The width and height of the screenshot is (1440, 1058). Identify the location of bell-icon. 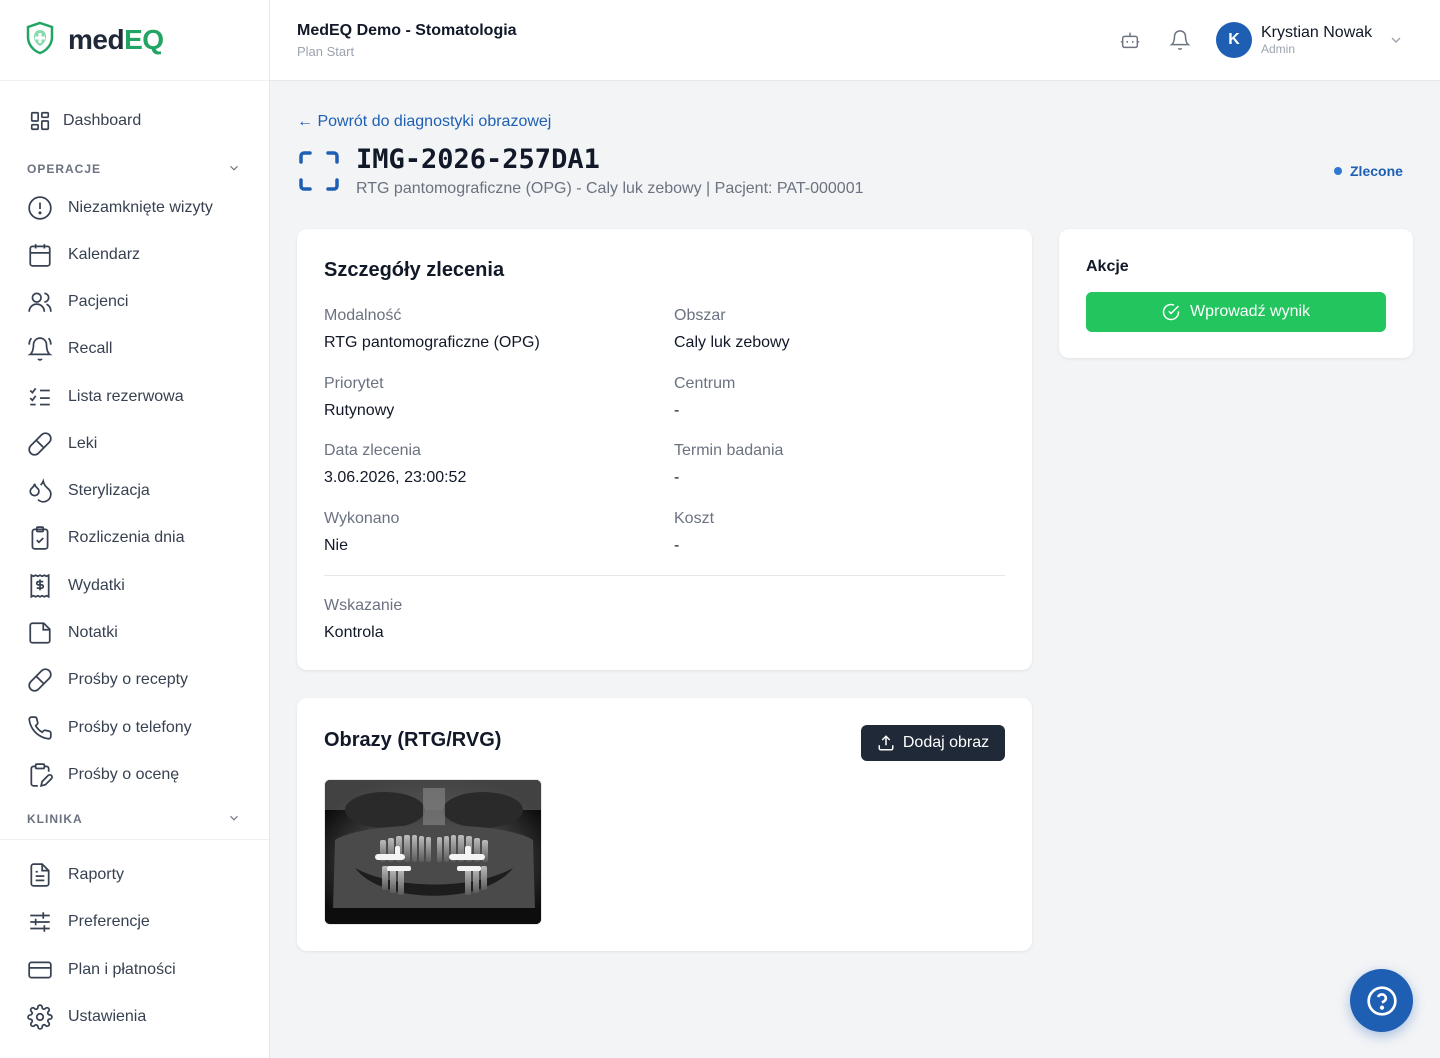
(1180, 40).